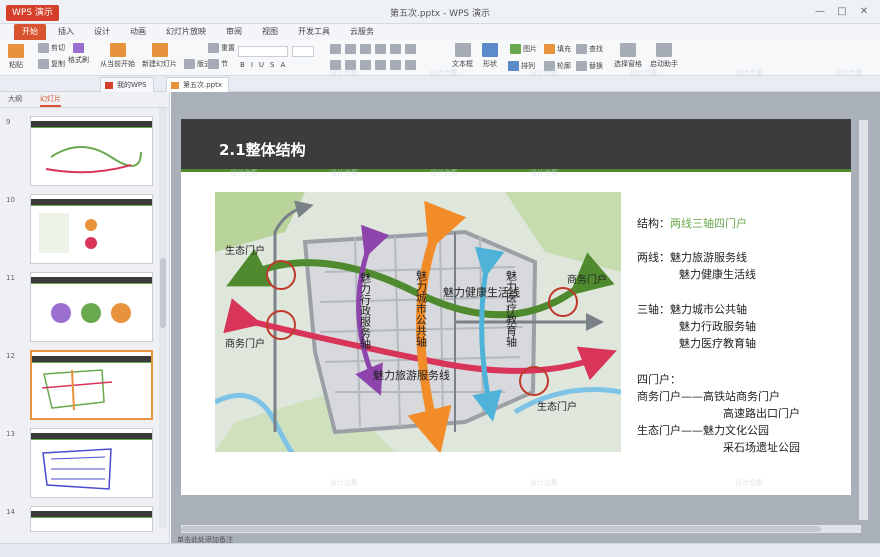 This screenshot has height=557, width=880. I want to click on numbering-icon, so click(350, 49).